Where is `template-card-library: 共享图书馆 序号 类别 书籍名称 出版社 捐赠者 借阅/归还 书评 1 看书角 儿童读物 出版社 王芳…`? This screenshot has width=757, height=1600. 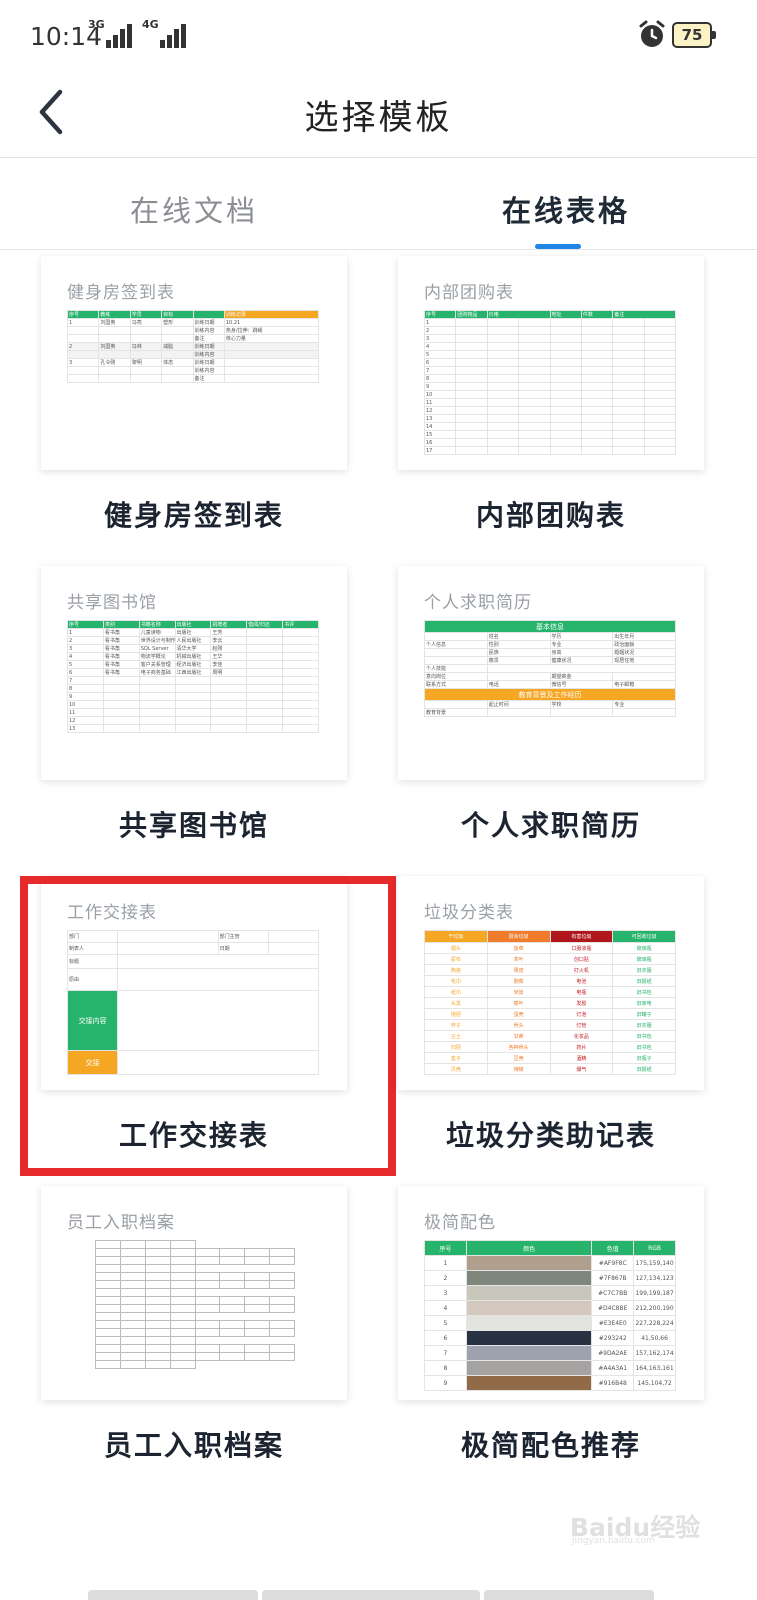 template-card-library: 共享图书馆 序号 类别 书籍名称 出版社 捐赠者 借阅/归还 书评 1 看书角 儿童读物 出版社 王芳… is located at coordinates (194, 673).